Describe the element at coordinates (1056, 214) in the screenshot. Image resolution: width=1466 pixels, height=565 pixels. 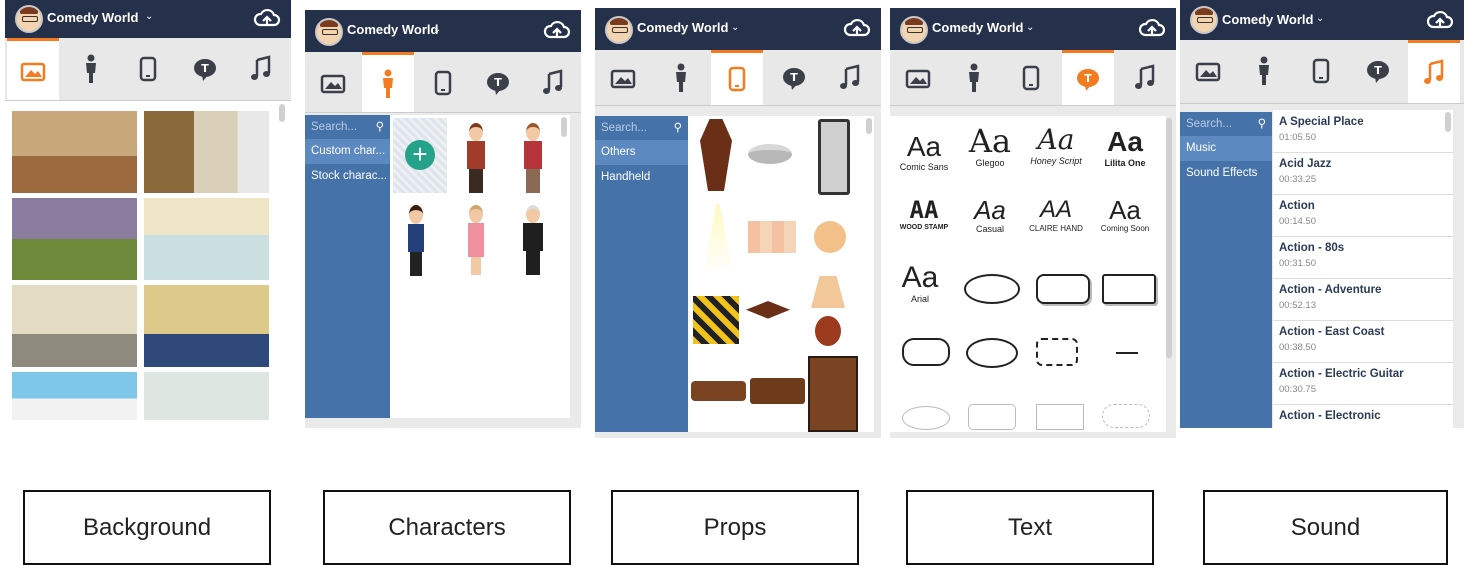
I see `font-claire-hand: AA CLAIRE HAND` at that location.